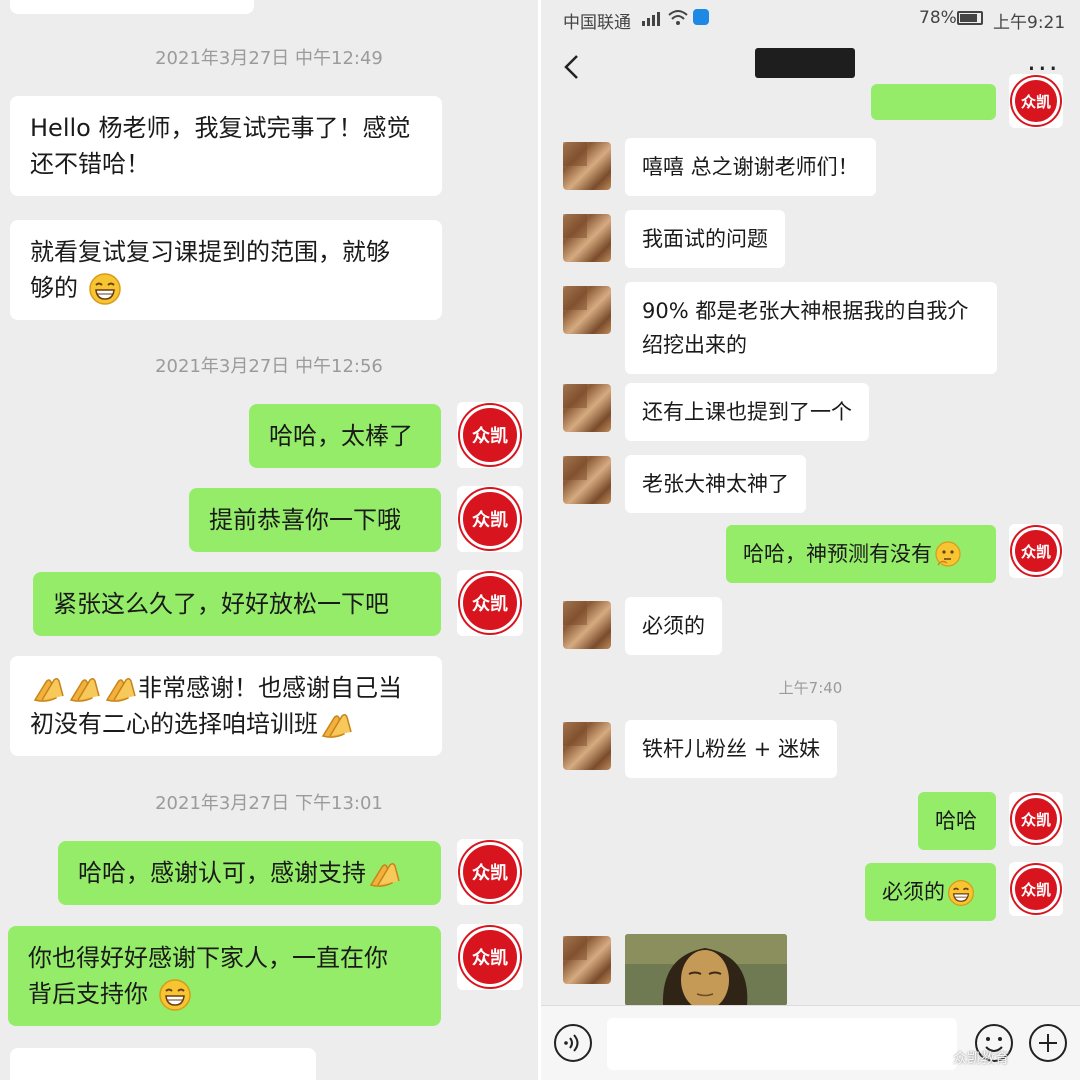  I want to click on timestamp: 2021年3月27日 中午12:56, so click(269, 366).